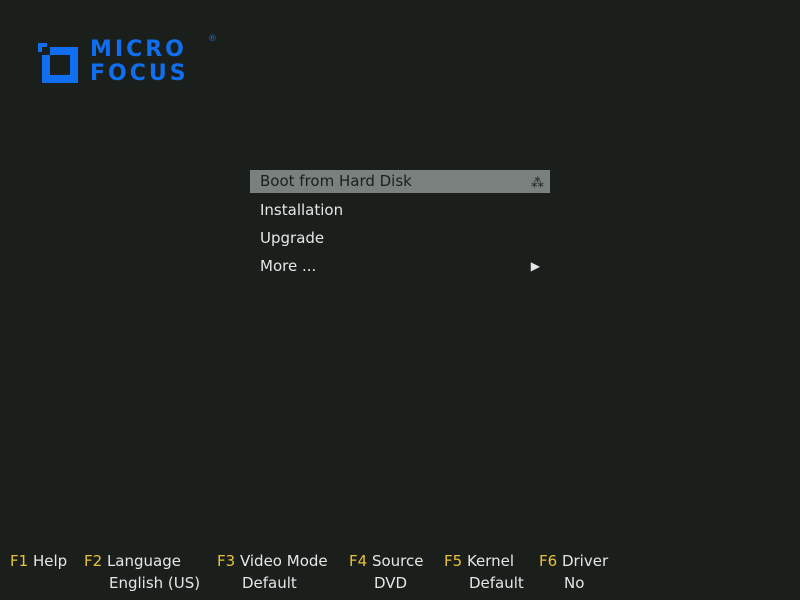 This screenshot has height=600, width=800. What do you see at coordinates (269, 583) in the screenshot?
I see `fkey-f3-value: Default` at bounding box center [269, 583].